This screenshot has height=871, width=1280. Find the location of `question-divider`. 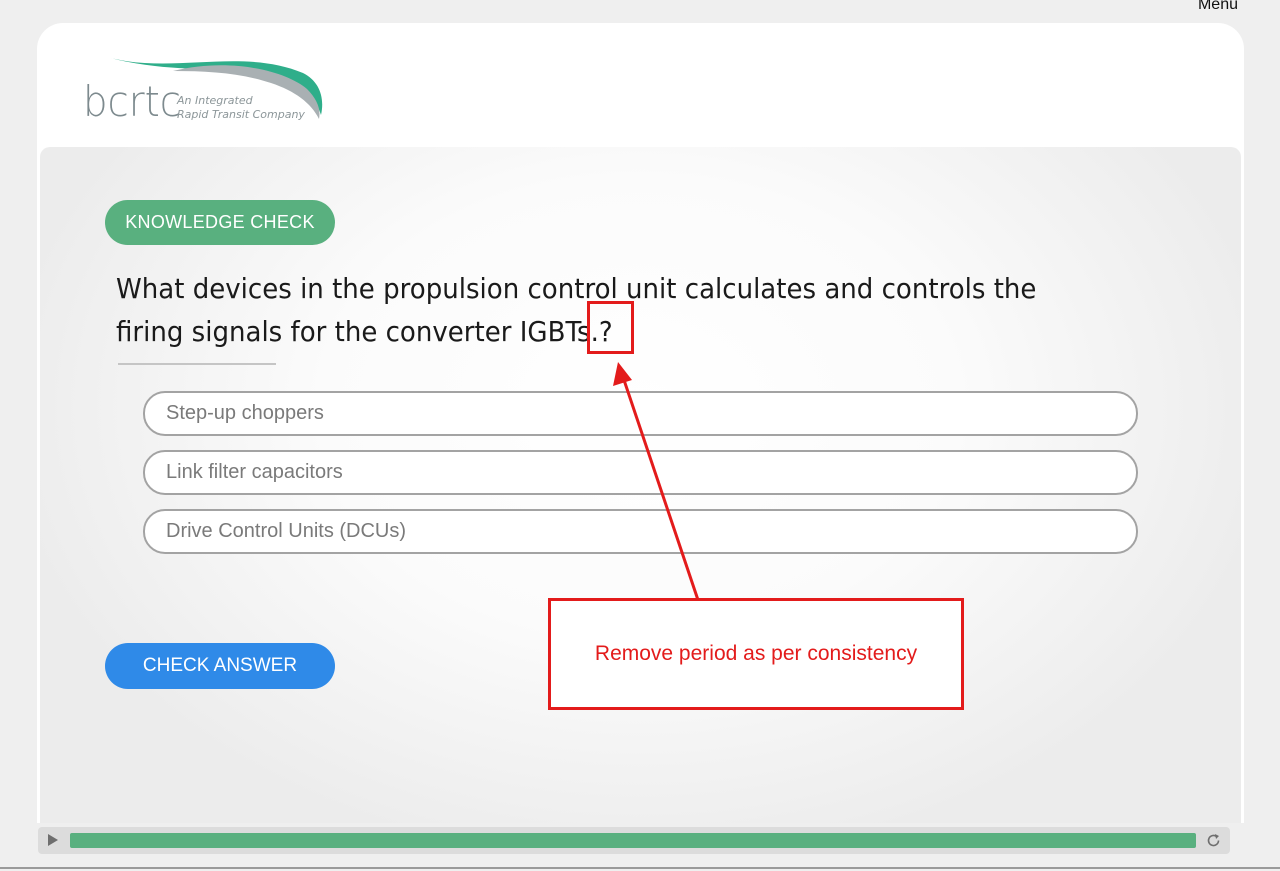

question-divider is located at coordinates (197, 364).